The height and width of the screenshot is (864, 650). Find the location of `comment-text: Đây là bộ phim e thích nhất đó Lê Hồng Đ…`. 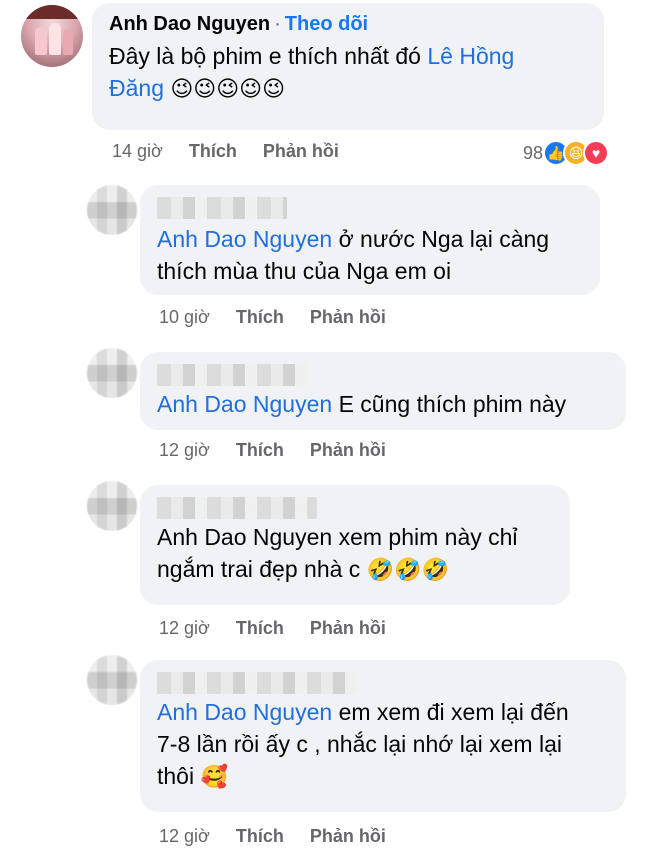

comment-text: Đây là bộ phim e thích nhất đó Lê Hồng Đ… is located at coordinates (348, 72).